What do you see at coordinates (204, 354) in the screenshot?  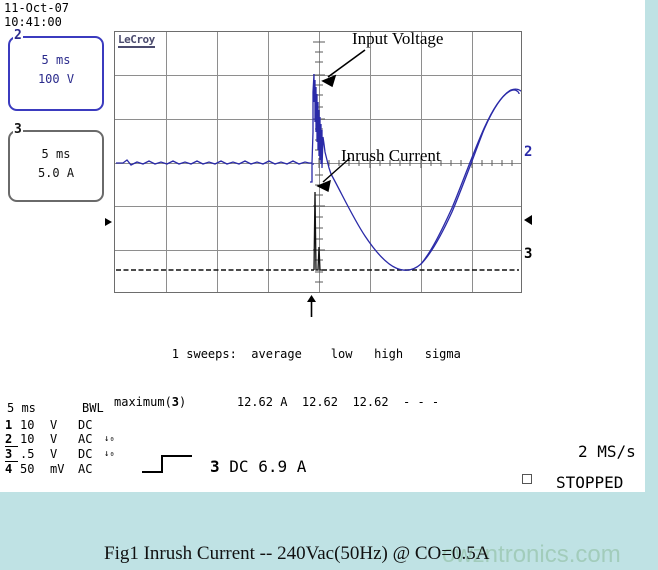 I see `measurement-sweeps: 1 sweeps:` at bounding box center [204, 354].